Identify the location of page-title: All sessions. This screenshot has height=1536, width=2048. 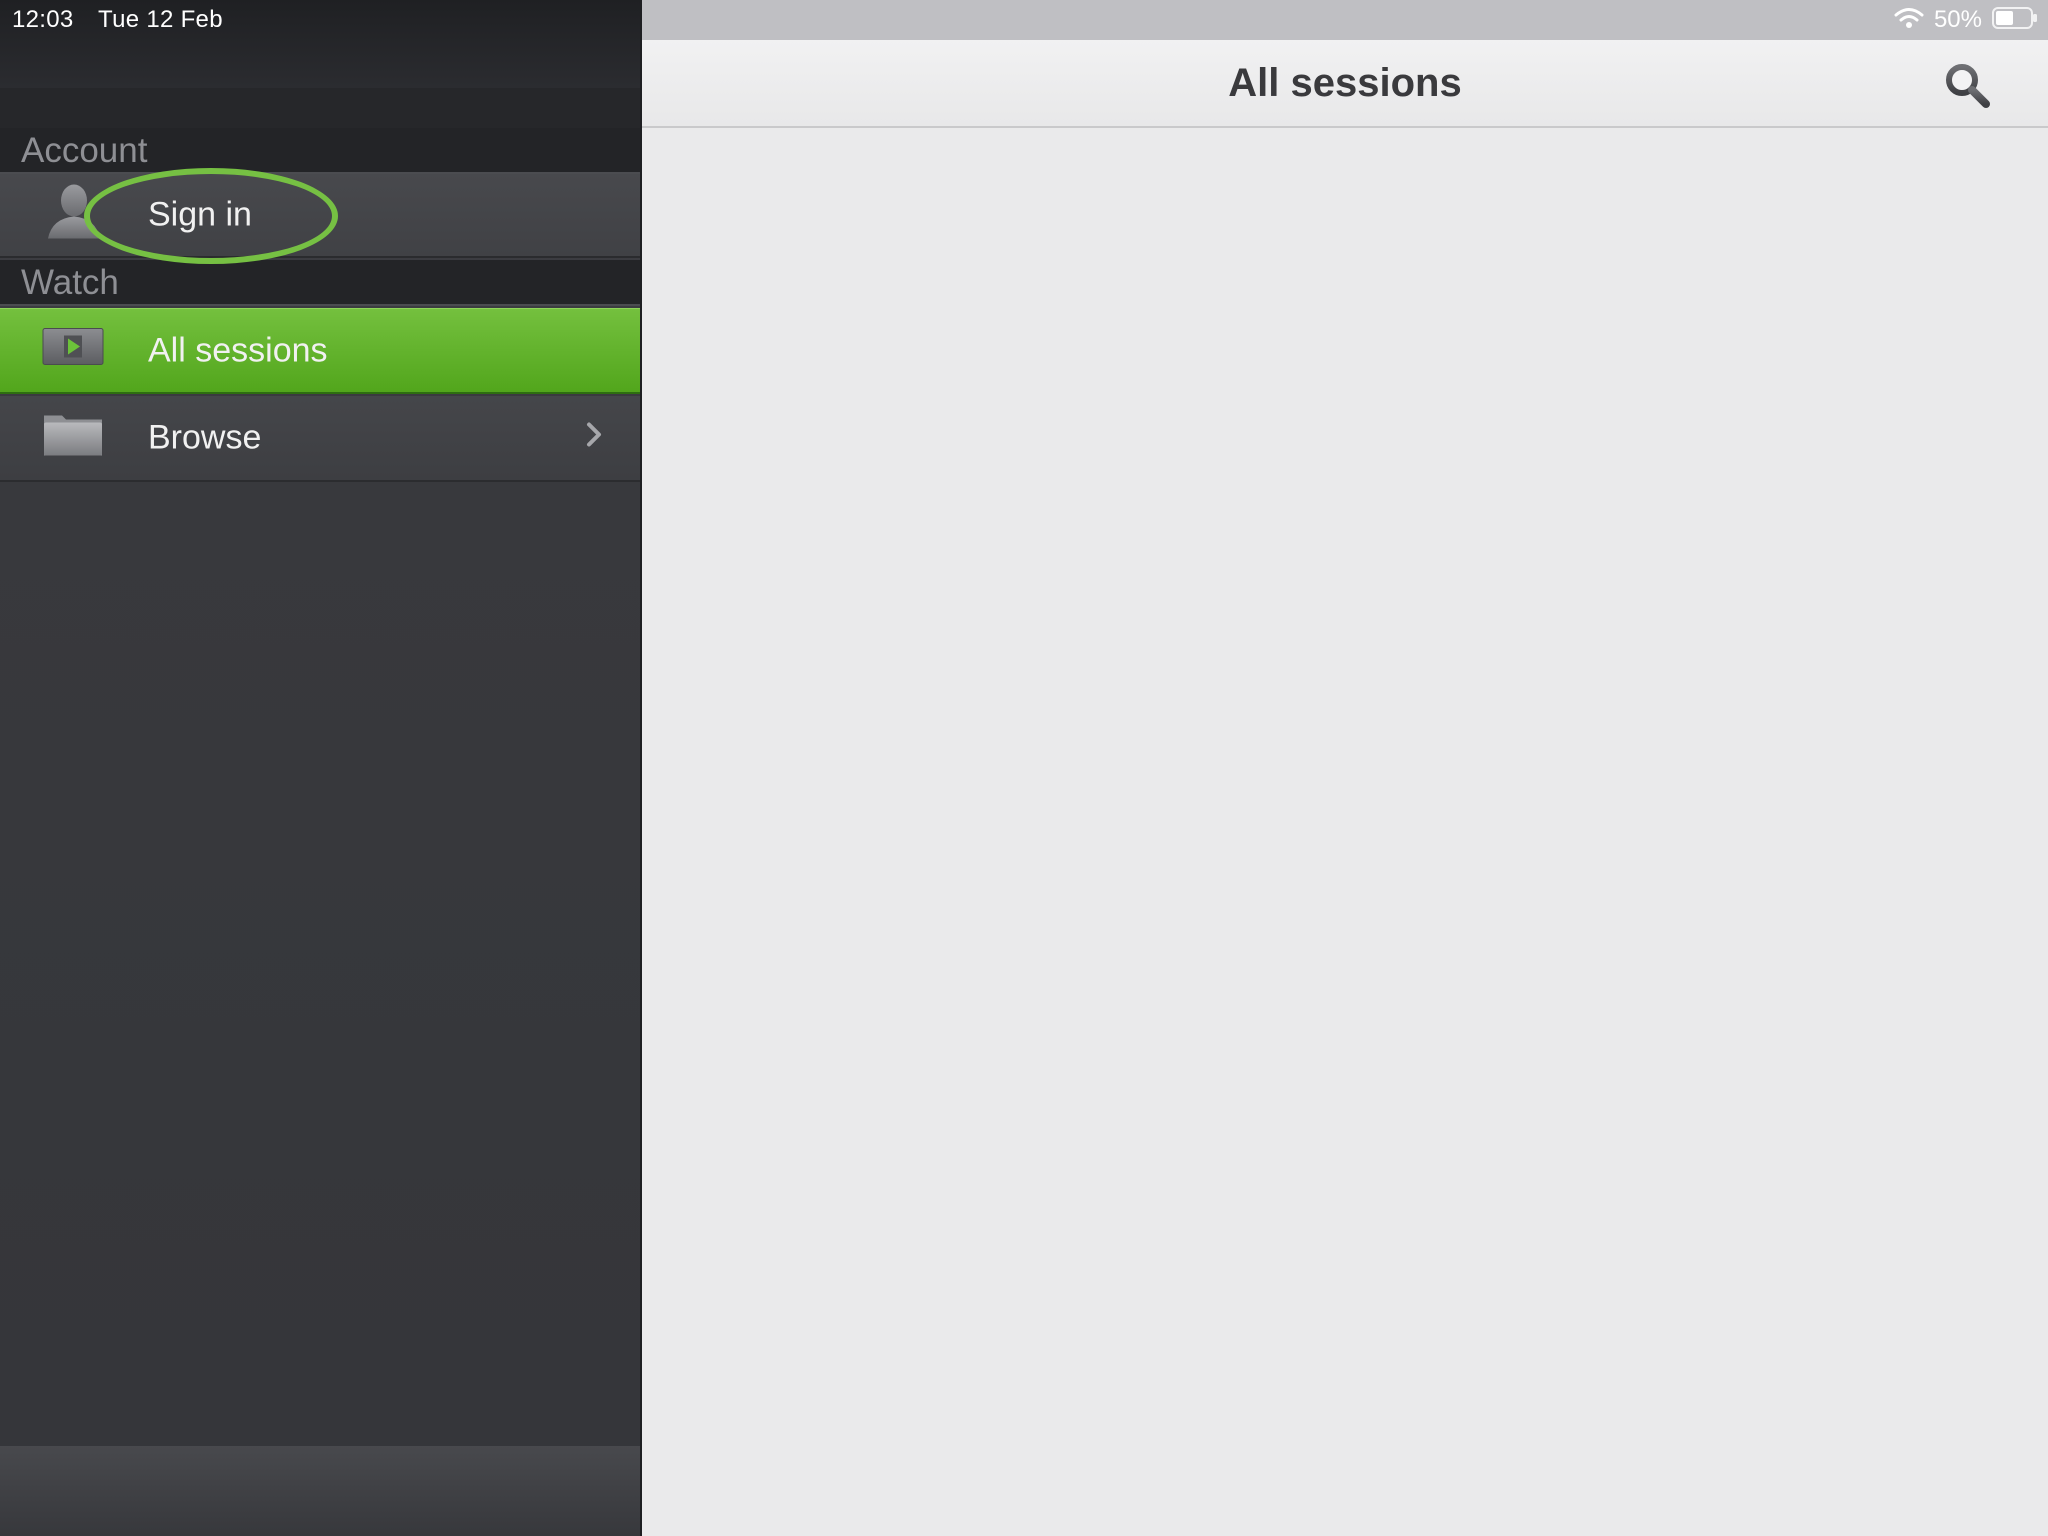
(1345, 83).